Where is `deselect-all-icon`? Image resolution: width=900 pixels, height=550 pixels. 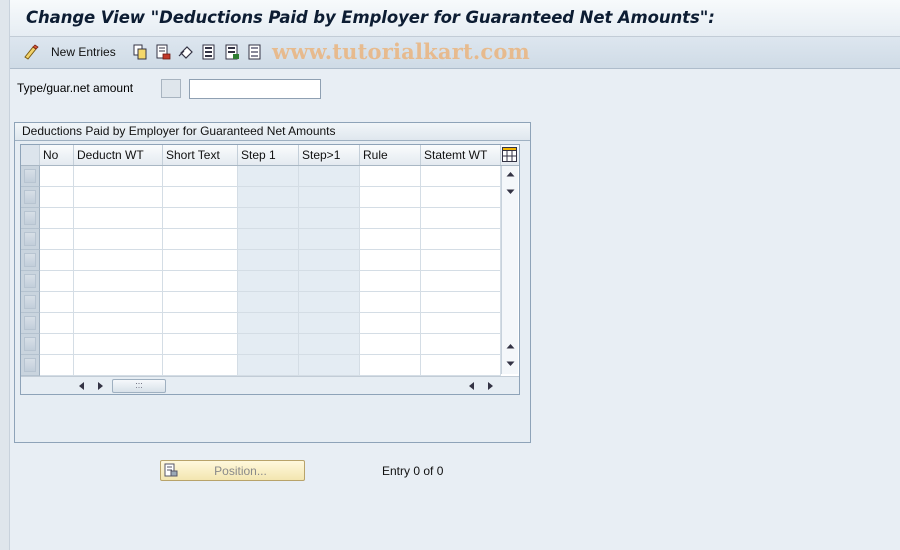 deselect-all-icon is located at coordinates (255, 52).